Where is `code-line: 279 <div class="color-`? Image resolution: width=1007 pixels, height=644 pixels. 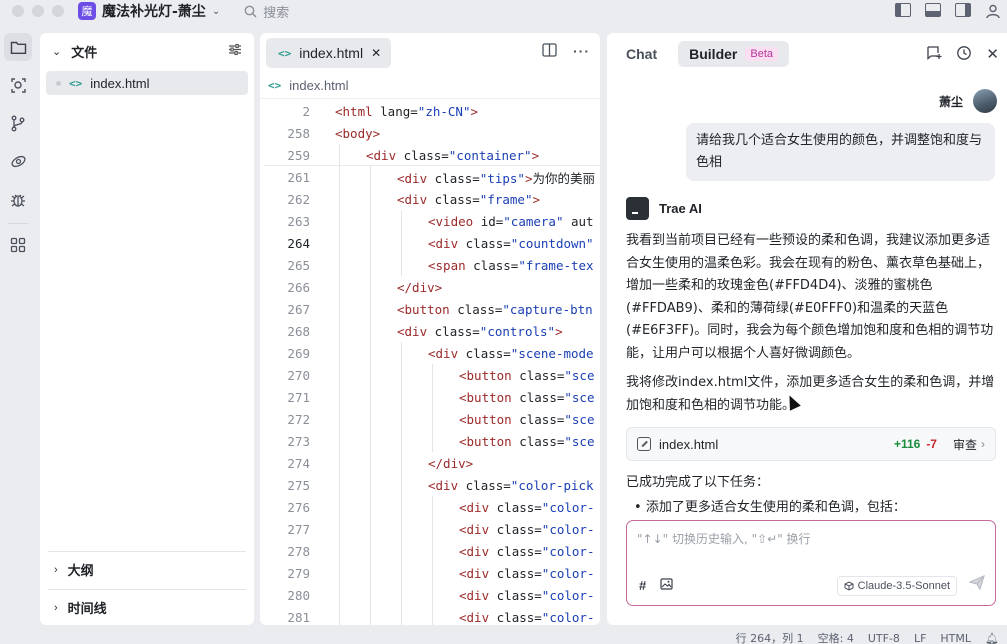 code-line: 279 <div class="color- is located at coordinates (430, 573).